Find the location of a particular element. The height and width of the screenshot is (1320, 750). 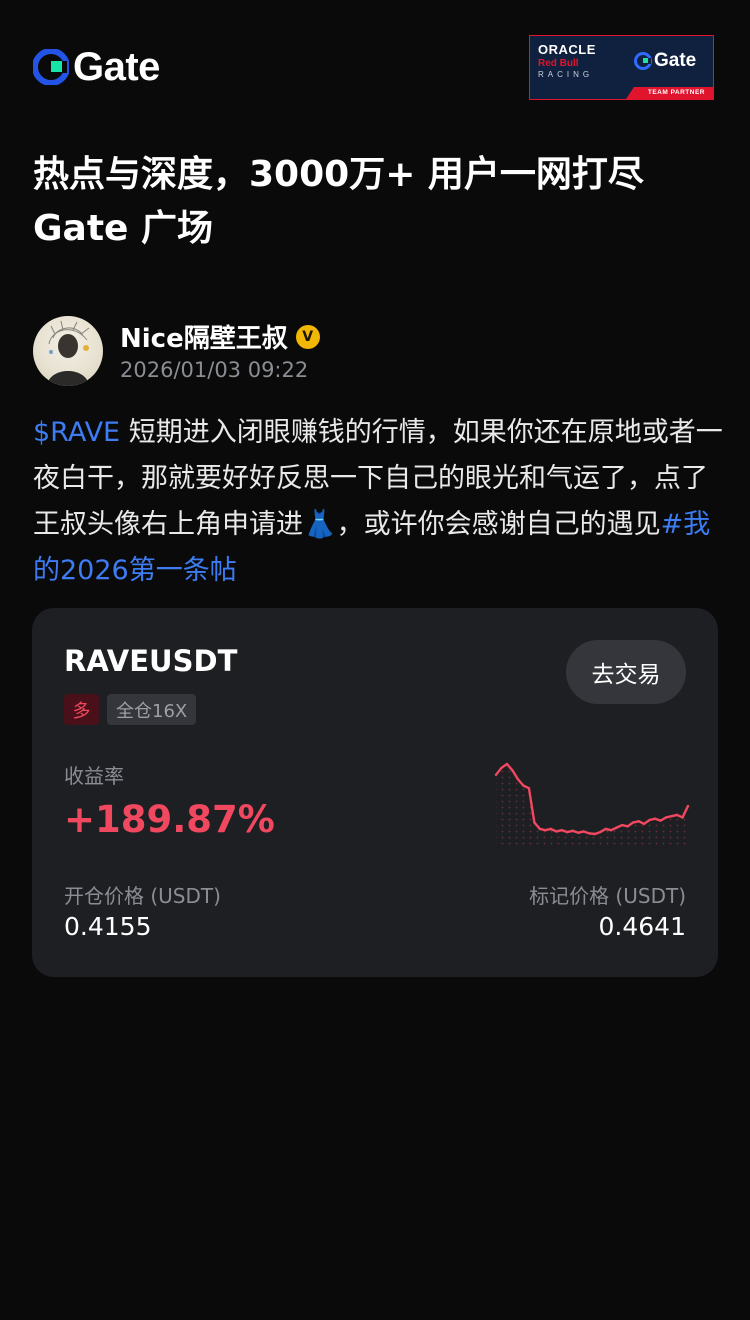

headline-line-2: Gate 广场 is located at coordinates (123, 228).